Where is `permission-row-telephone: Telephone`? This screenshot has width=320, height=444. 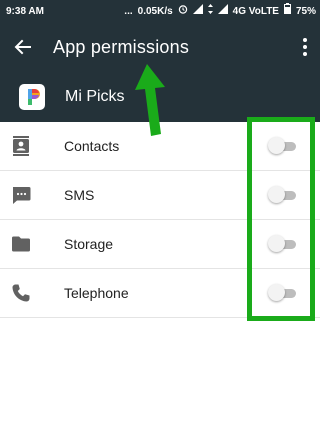
permission-row-telephone: Telephone is located at coordinates (160, 293).